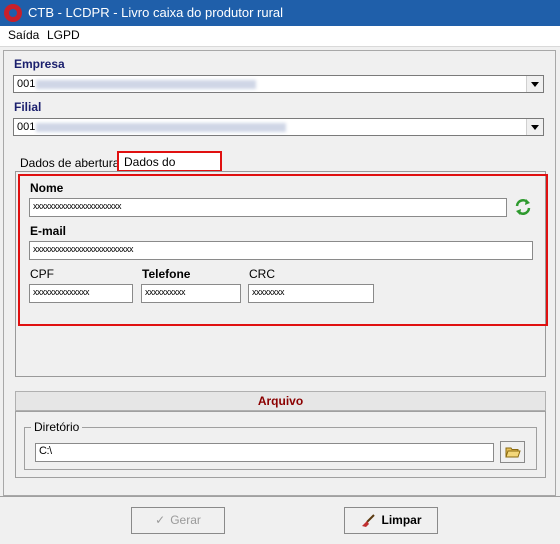 The height and width of the screenshot is (544, 560). Describe the element at coordinates (191, 293) in the screenshot. I see `telefone-field: xxxxxxxxxx` at that location.